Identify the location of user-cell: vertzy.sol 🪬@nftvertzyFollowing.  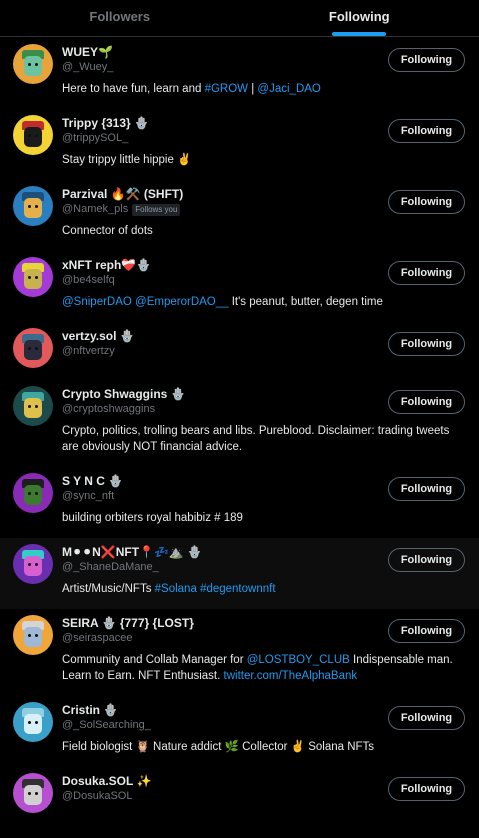
(239, 351).